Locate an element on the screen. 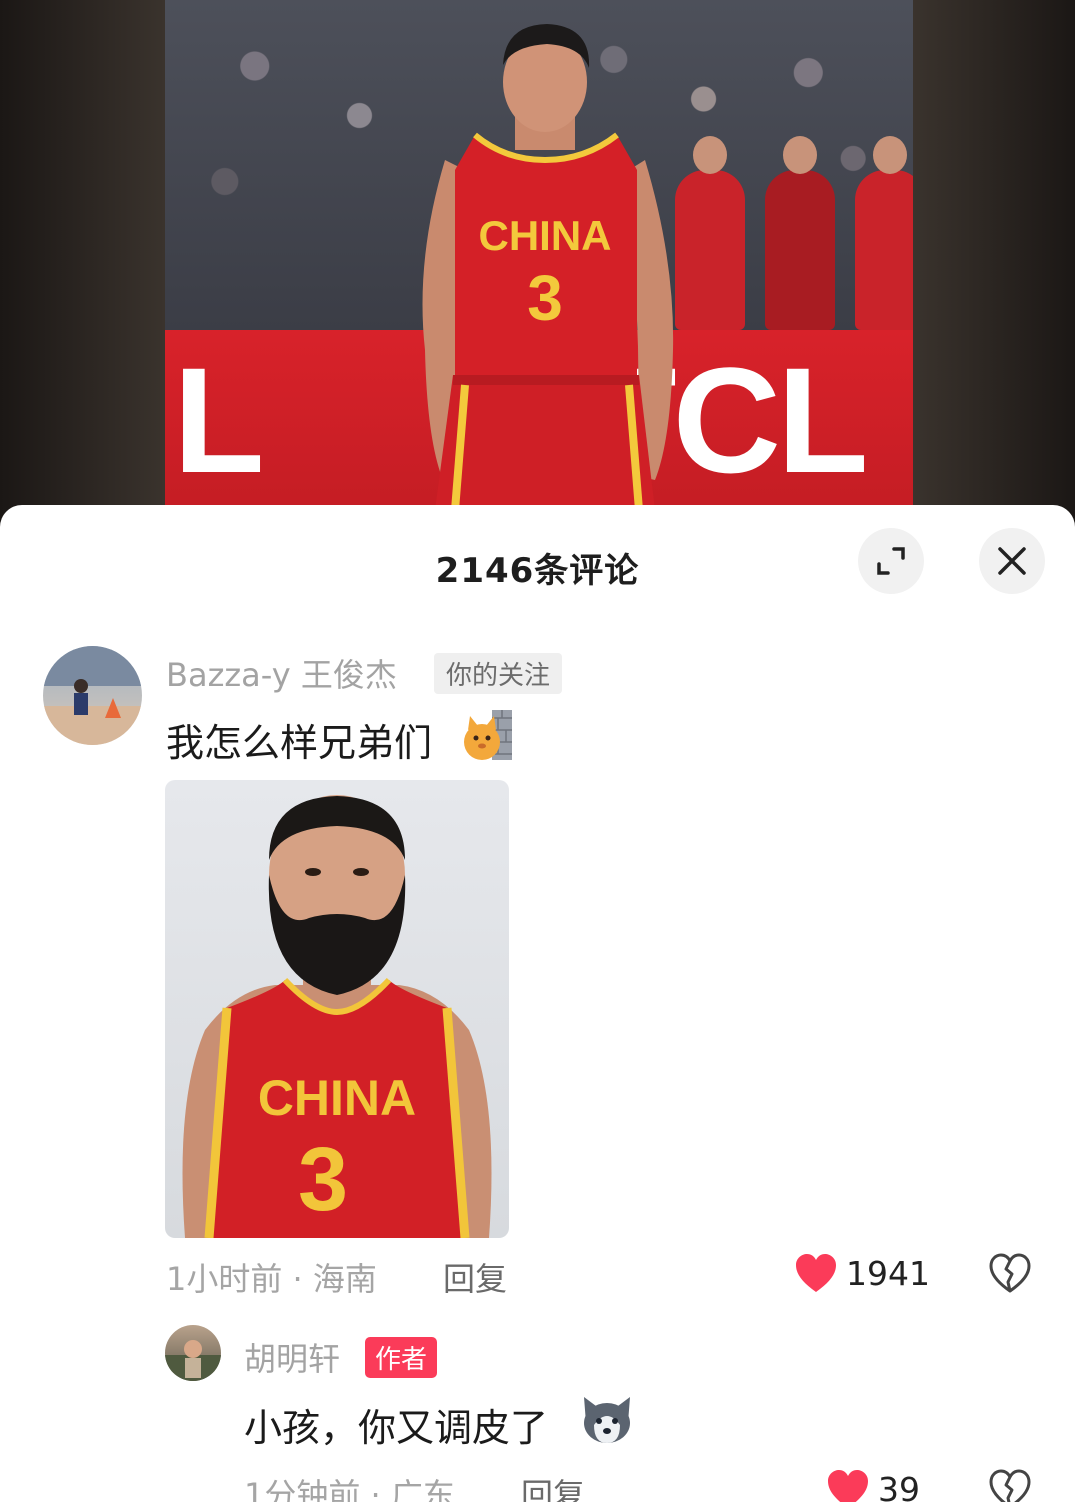 The width and height of the screenshot is (1075, 1502). photo-jersey-text: CHINA is located at coordinates (337, 1098).